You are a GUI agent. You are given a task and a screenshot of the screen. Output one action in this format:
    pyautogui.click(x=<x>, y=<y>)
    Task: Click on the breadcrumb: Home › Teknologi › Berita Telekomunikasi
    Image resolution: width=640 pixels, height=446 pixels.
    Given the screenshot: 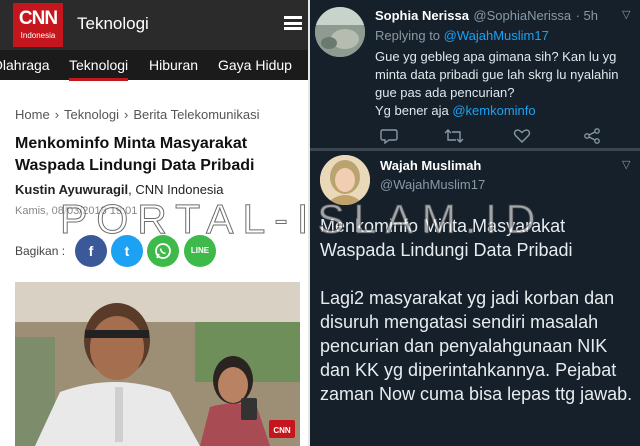 What is the action you would take?
    pyautogui.click(x=137, y=114)
    